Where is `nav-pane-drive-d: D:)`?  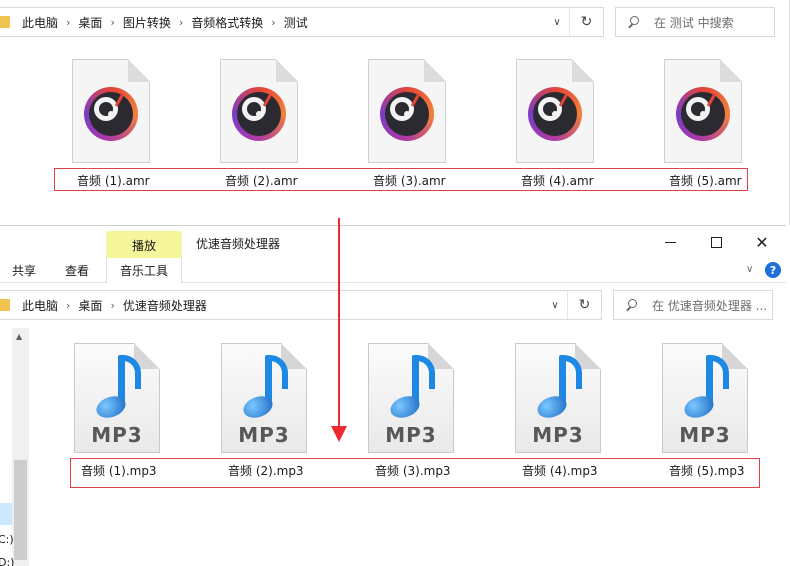
nav-pane-drive-d: D:) is located at coordinates (7, 561).